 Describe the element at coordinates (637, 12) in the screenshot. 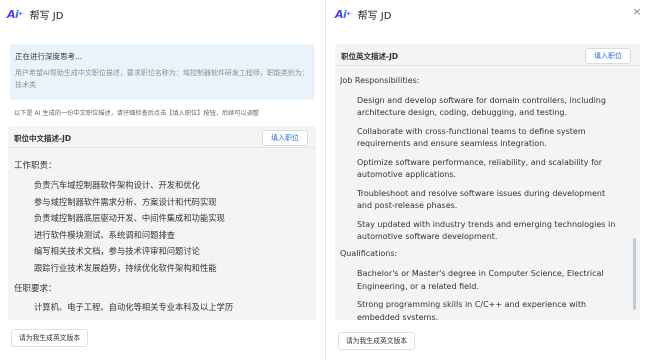

I see `close-icon: ×` at that location.